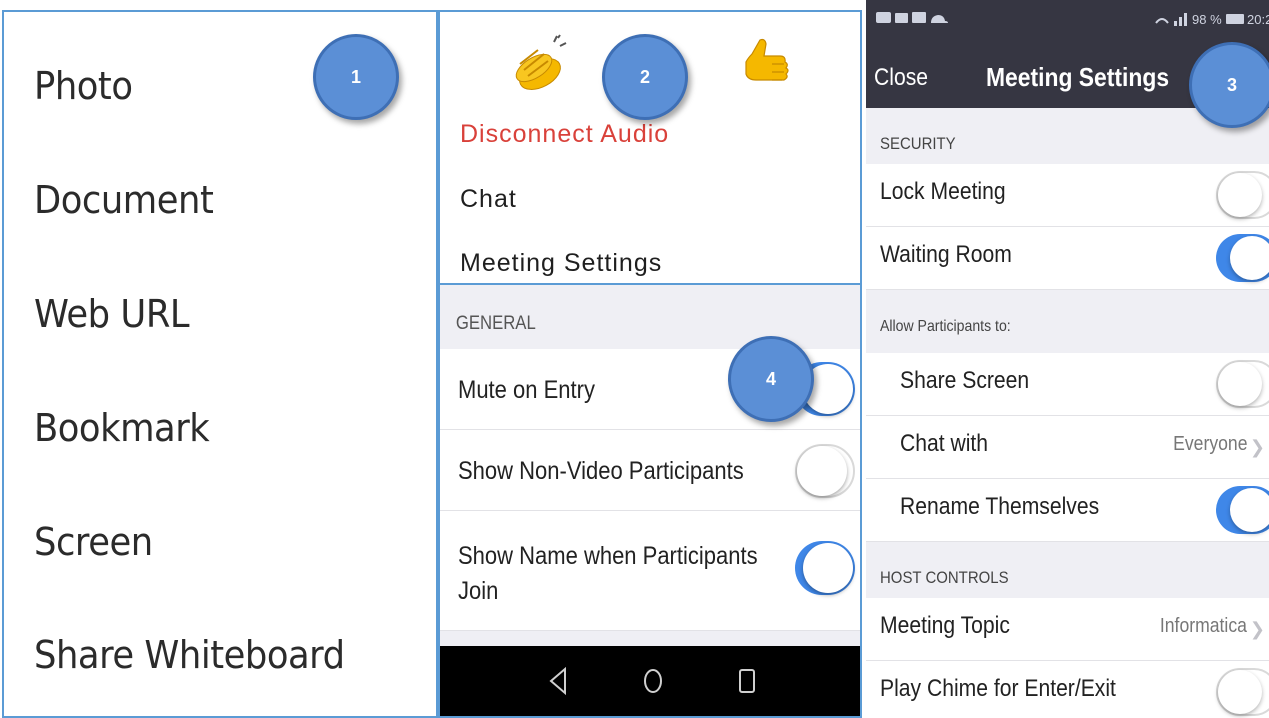  I want to click on disconnect-audio-item: Disconnect Audio, so click(564, 134).